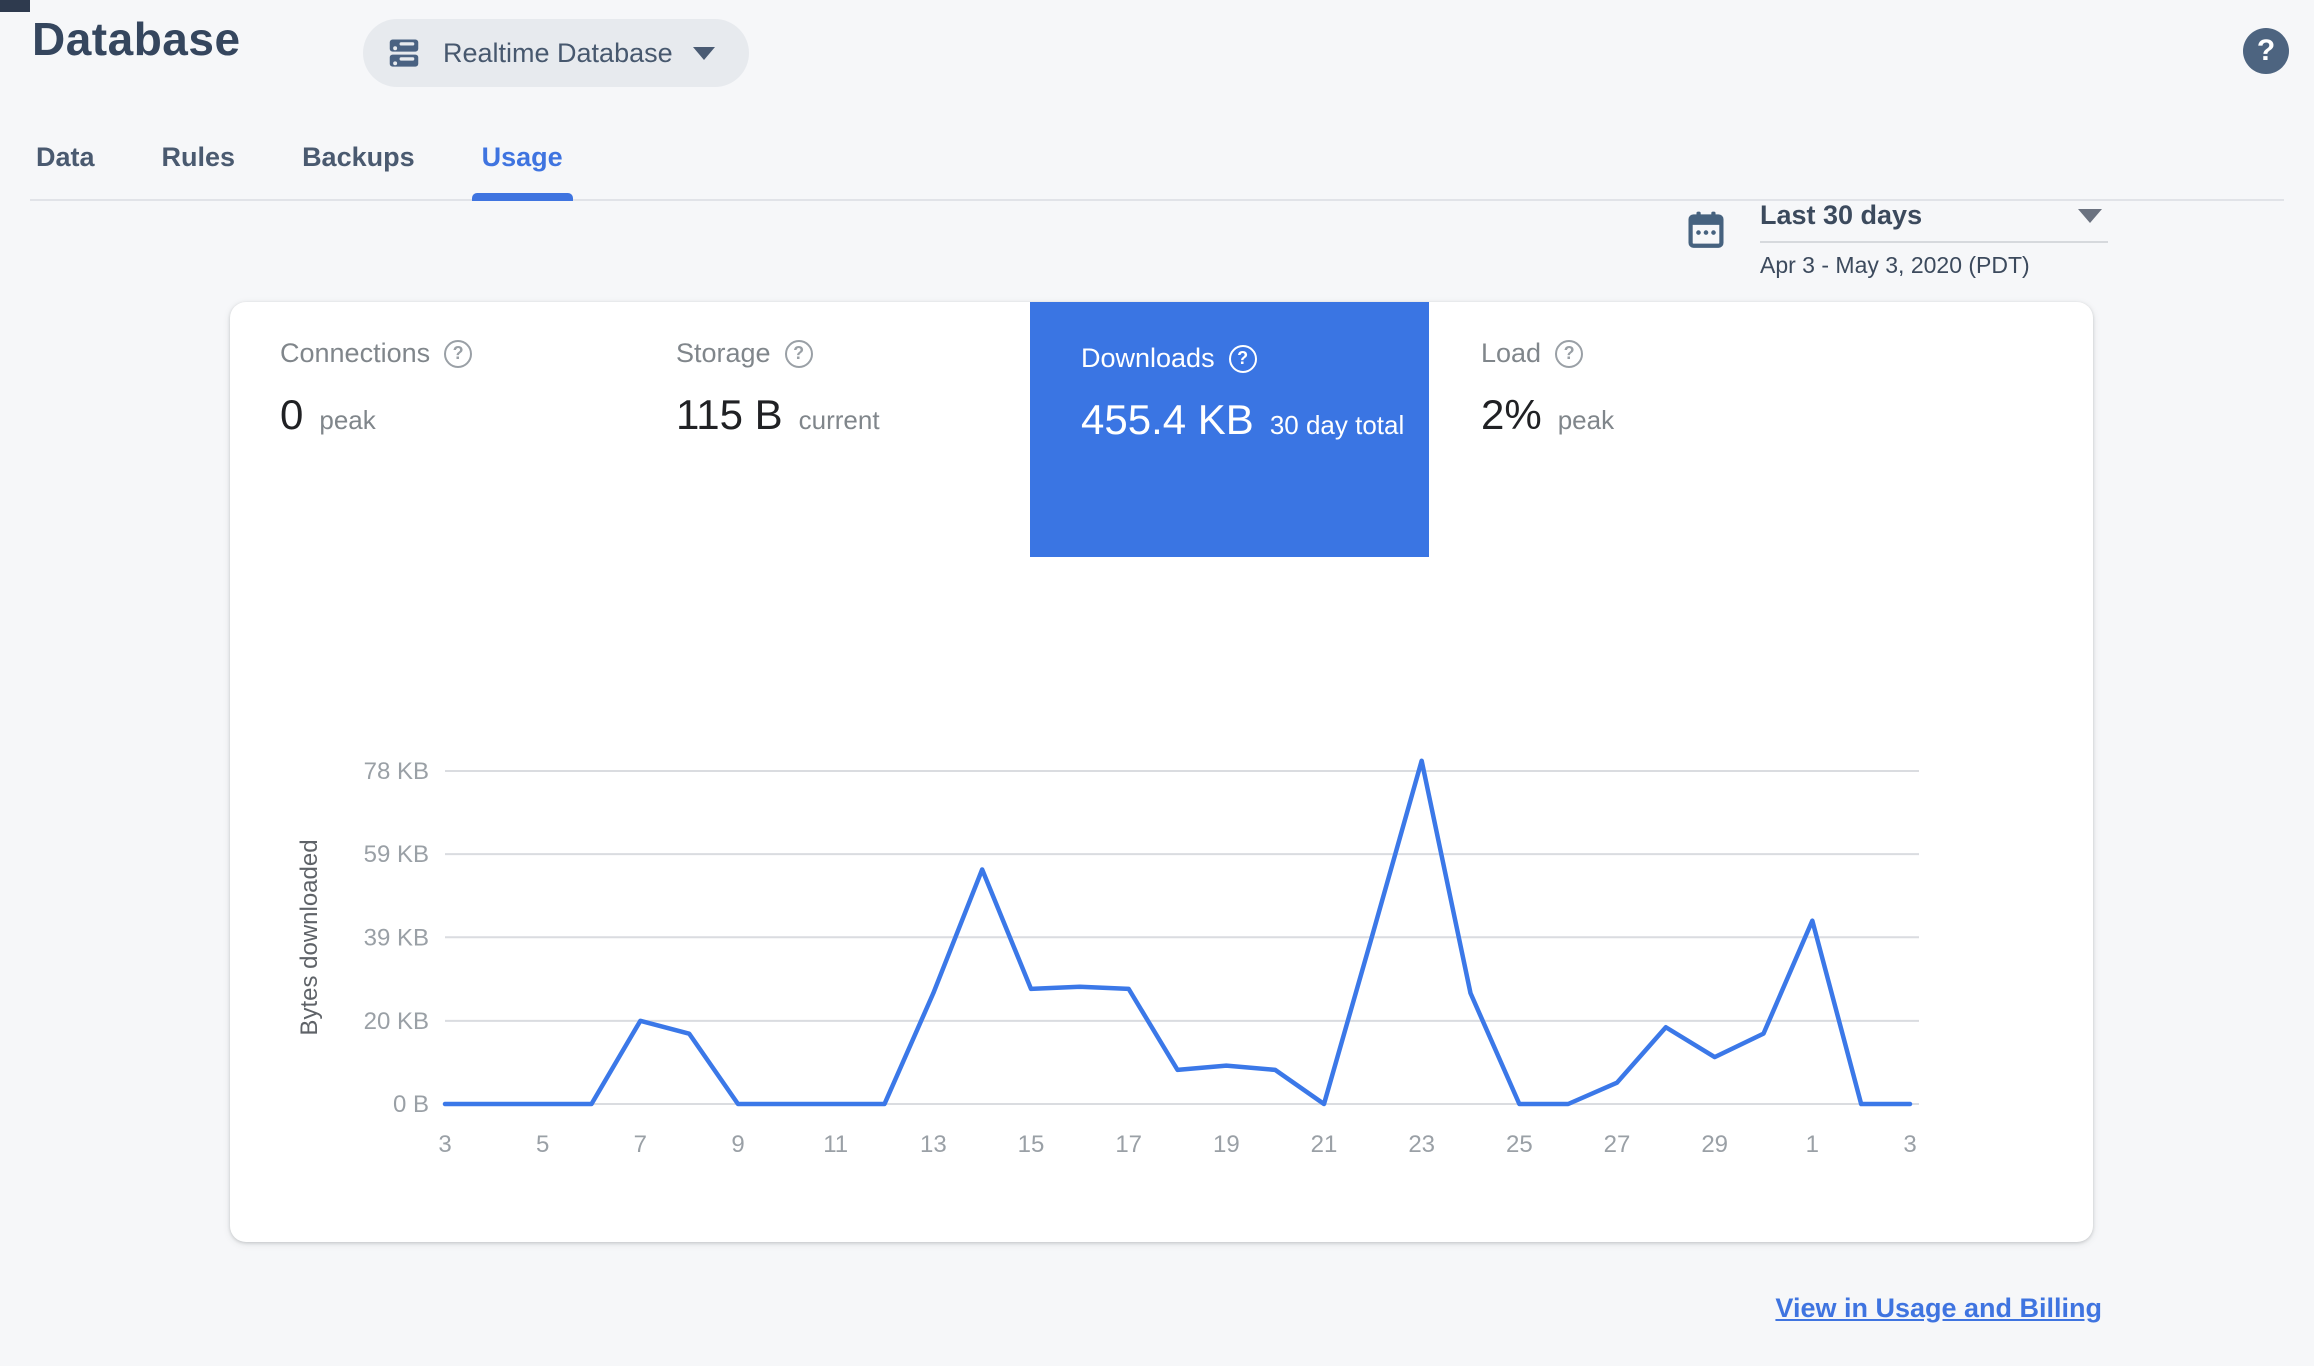 This screenshot has height=1366, width=2314. What do you see at coordinates (522, 166) in the screenshot?
I see `tab-usage: Usage` at bounding box center [522, 166].